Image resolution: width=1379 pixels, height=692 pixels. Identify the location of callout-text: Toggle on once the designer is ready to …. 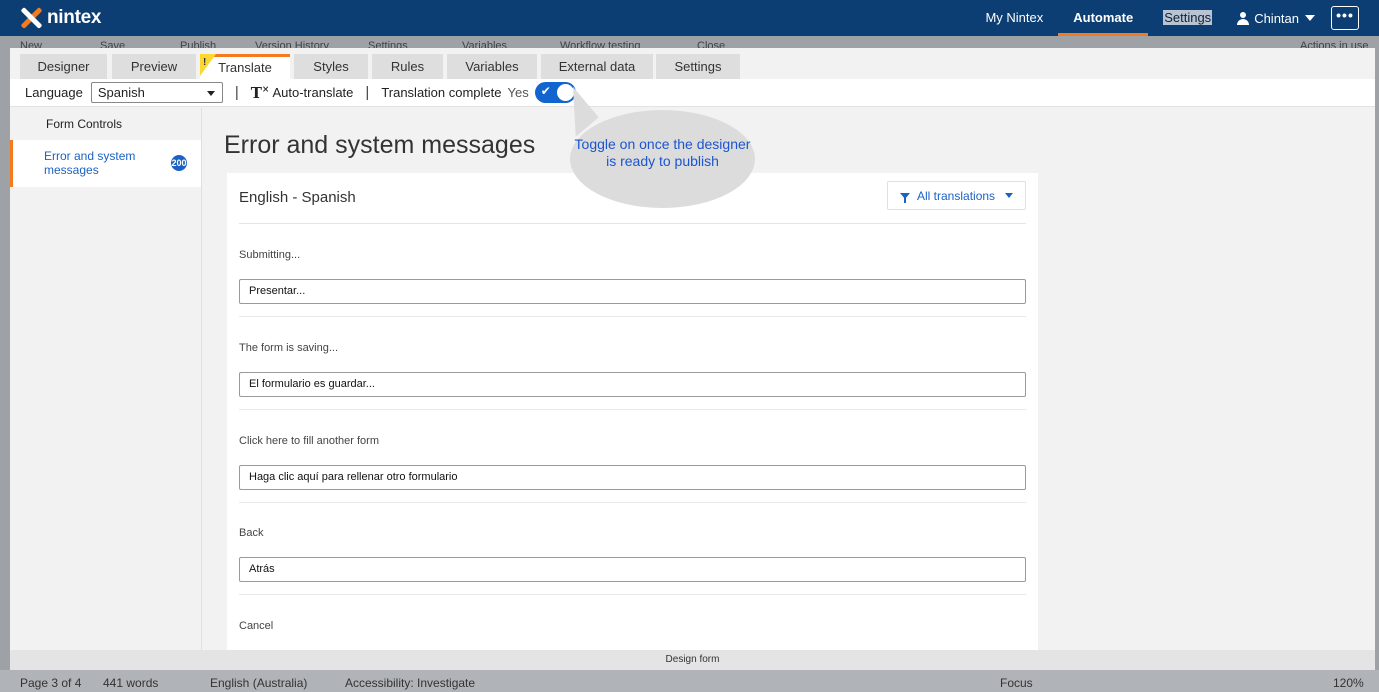
(662, 152).